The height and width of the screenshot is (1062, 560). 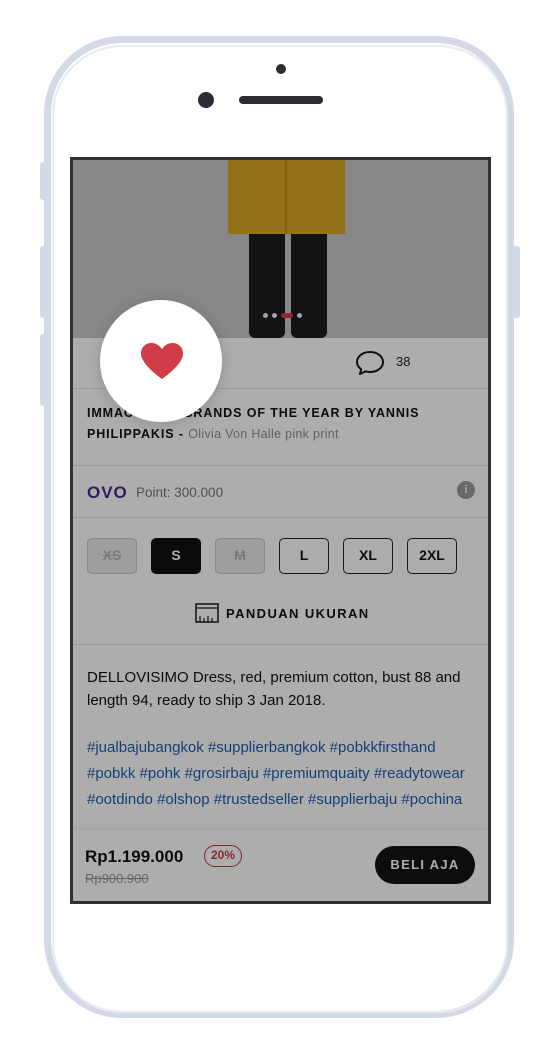 What do you see at coordinates (267, 286) in the screenshot?
I see `product-photo-boot-left` at bounding box center [267, 286].